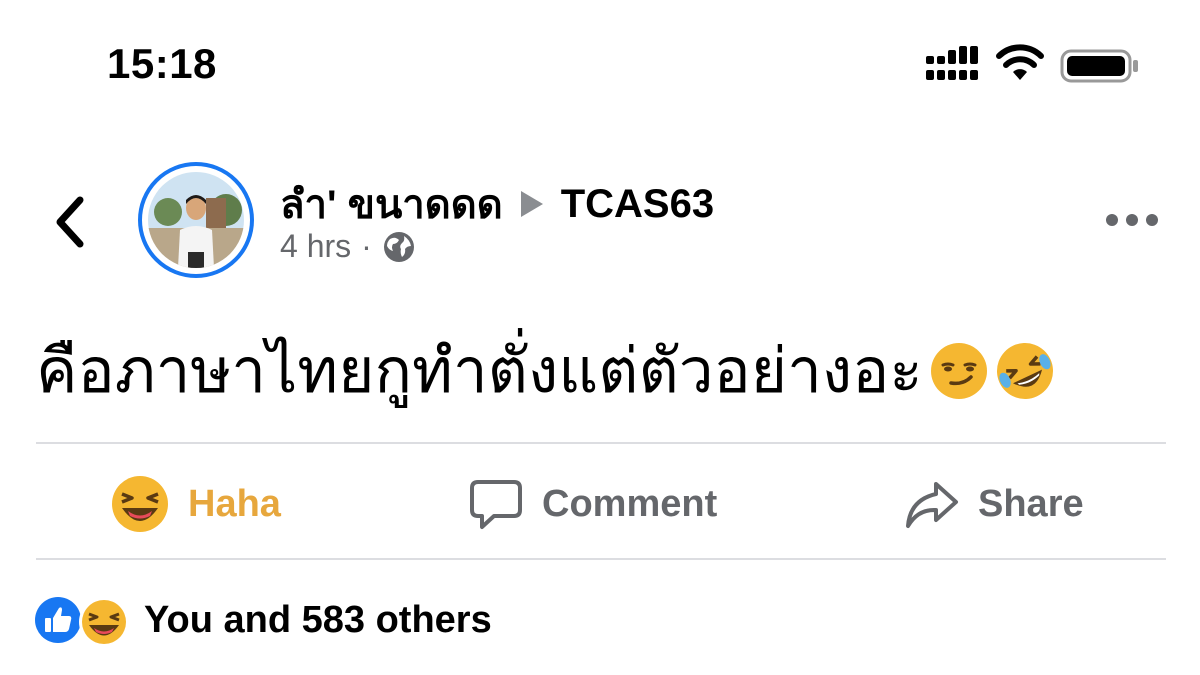 The height and width of the screenshot is (675, 1200). I want to click on post-author-line: ลำ' ขนาดดด TCAS63, so click(497, 204).